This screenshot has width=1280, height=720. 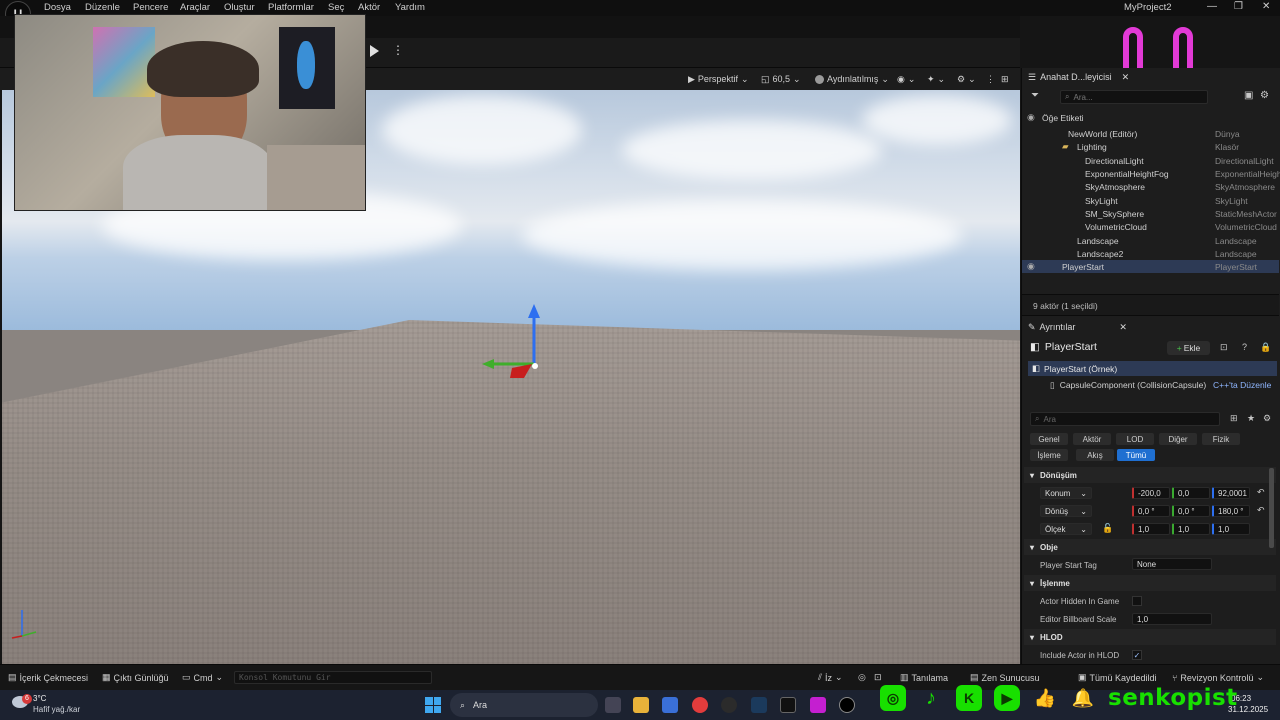 I want to click on transform-gizmo, so click(x=512, y=340).